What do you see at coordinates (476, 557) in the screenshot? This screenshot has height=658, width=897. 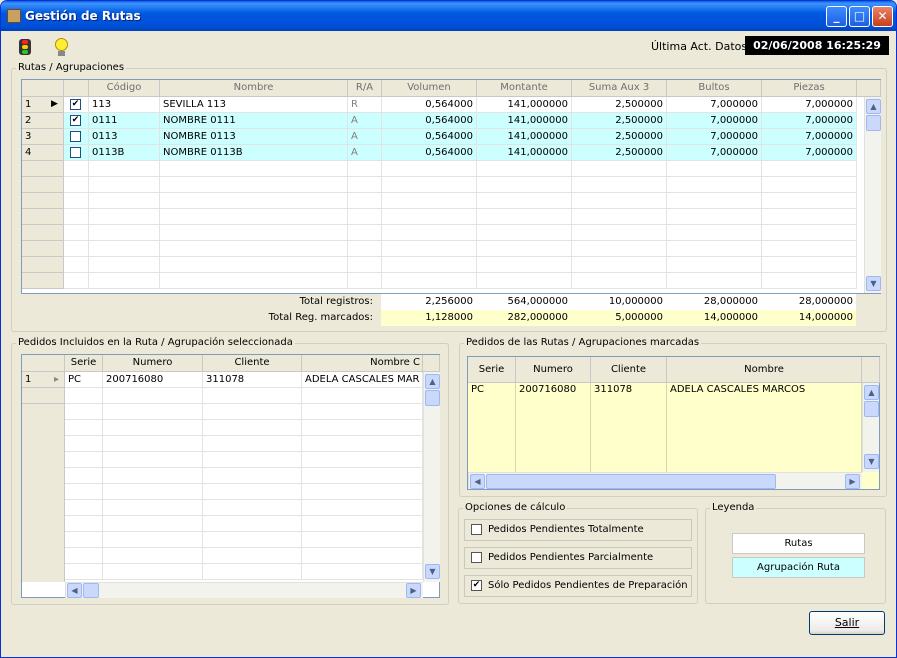 I see `option-checkbox` at bounding box center [476, 557].